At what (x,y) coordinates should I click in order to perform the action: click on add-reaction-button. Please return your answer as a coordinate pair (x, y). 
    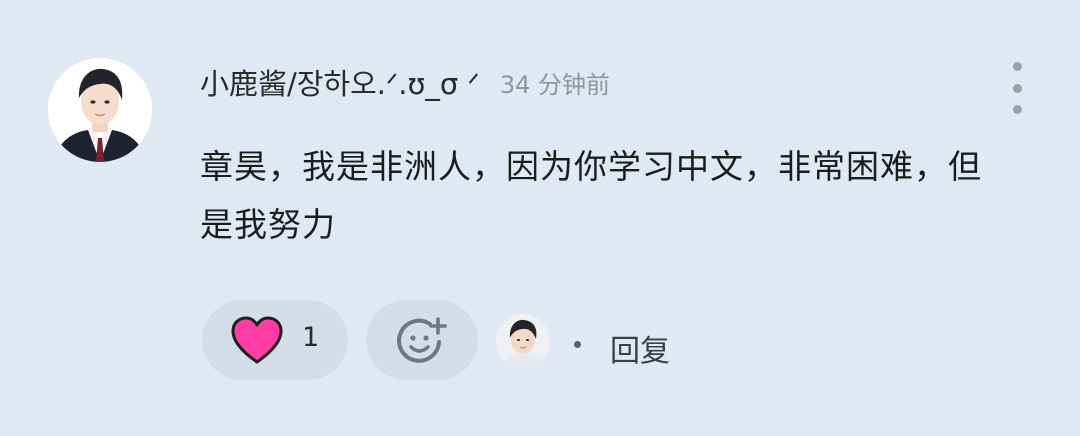
    Looking at the image, I should click on (422, 340).